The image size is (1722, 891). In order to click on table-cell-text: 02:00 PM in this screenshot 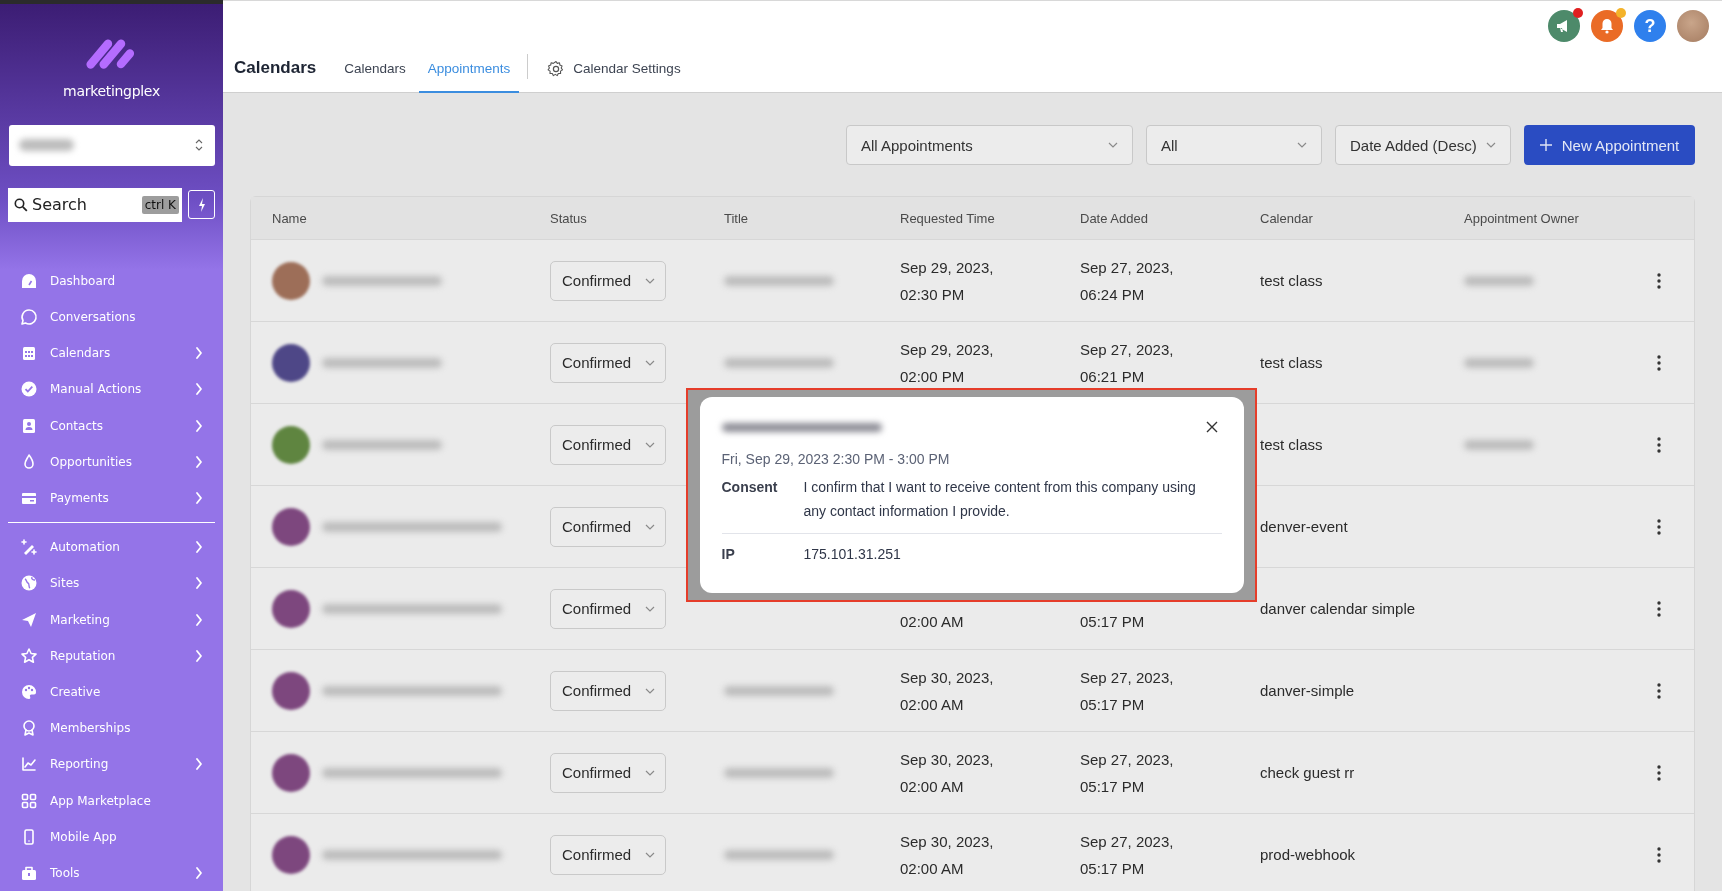, I will do `click(932, 376)`.